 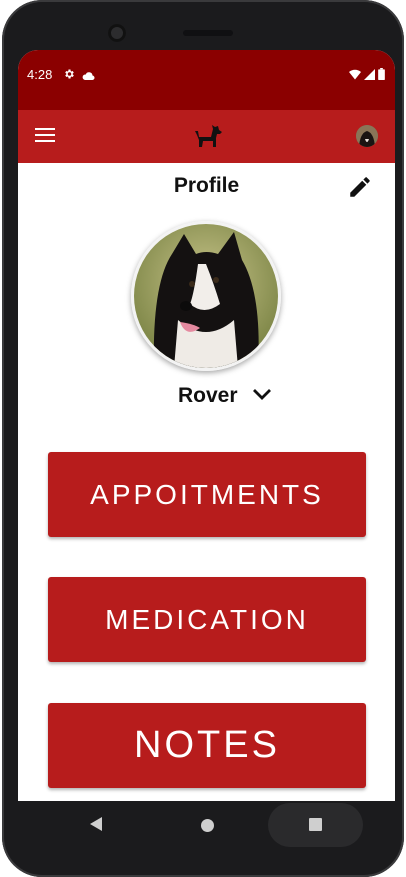 What do you see at coordinates (360, 187) in the screenshot?
I see `pencil-icon` at bounding box center [360, 187].